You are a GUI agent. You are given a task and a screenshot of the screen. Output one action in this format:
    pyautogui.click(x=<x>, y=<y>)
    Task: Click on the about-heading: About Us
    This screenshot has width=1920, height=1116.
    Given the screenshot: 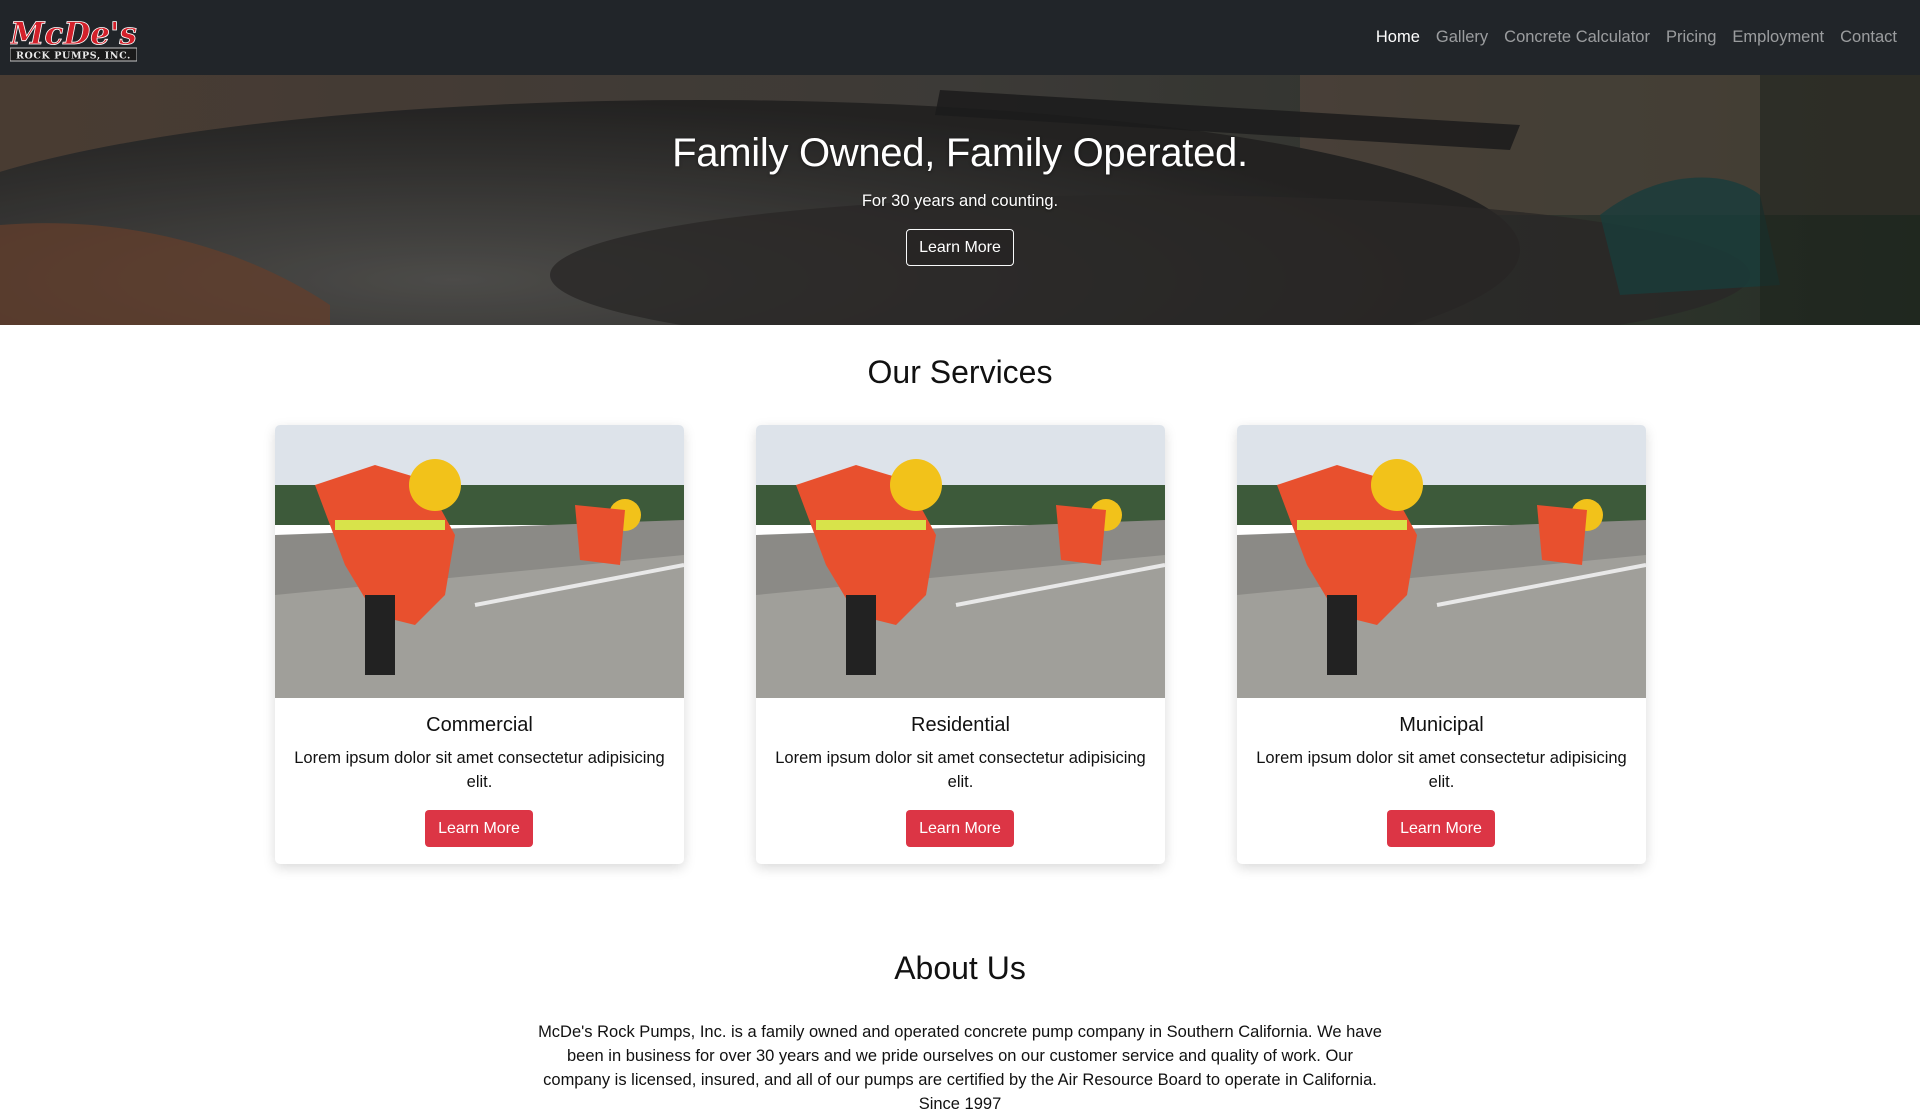 What is the action you would take?
    pyautogui.click(x=960, y=968)
    